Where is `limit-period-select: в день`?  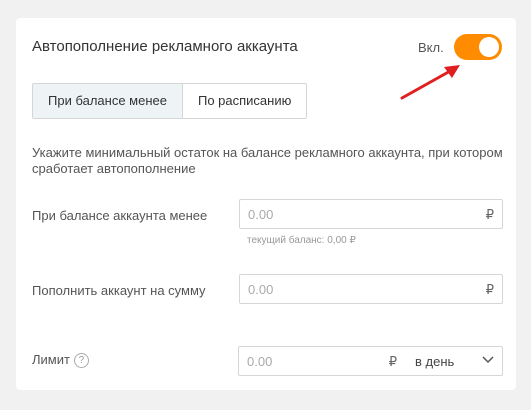 limit-period-select: в день is located at coordinates (454, 361).